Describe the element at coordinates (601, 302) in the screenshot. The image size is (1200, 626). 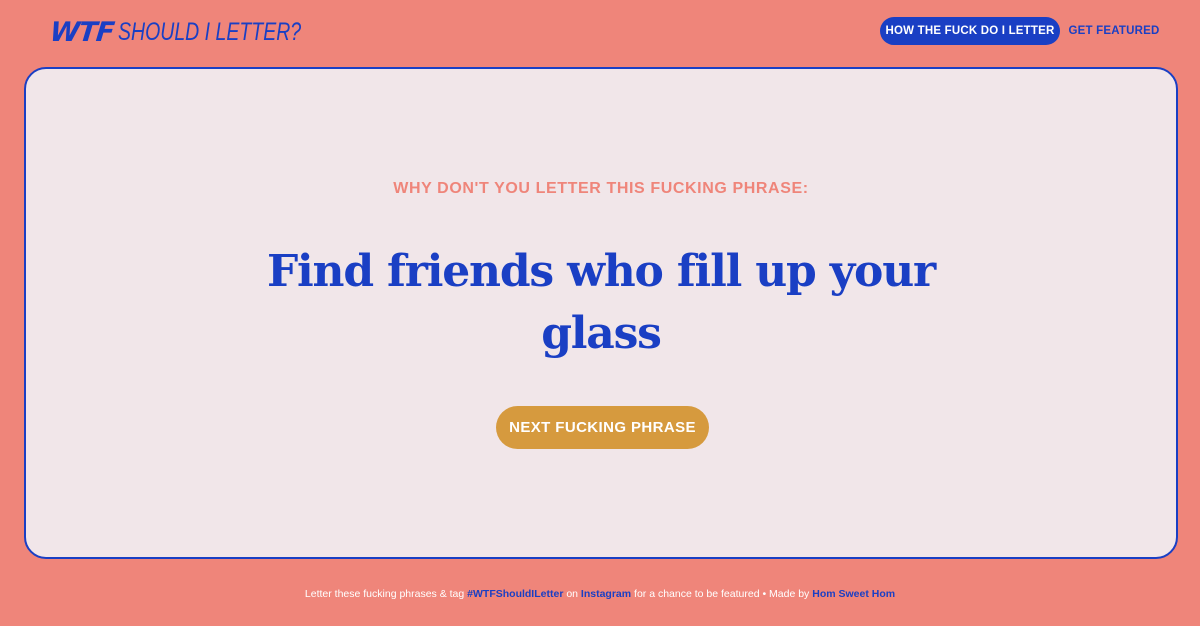
I see `random-phrase: Find friends who fill up your glass` at that location.